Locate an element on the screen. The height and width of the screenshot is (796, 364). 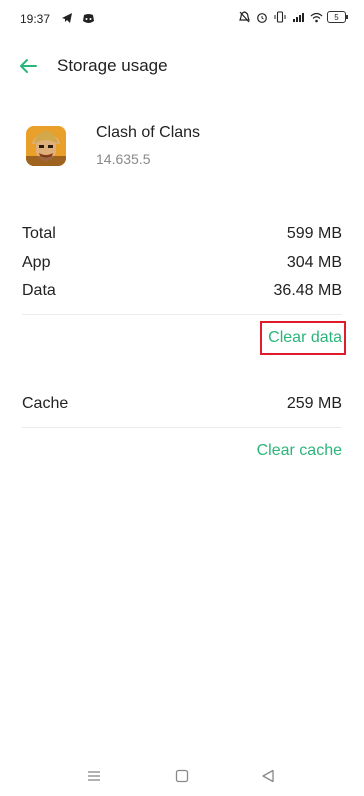
app-value: 304 MB is located at coordinates (314, 262).